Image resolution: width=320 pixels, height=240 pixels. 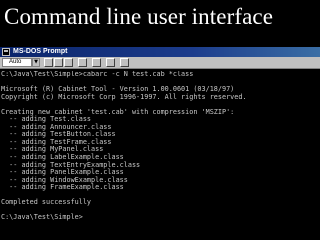 What do you see at coordinates (160, 63) in the screenshot?
I see `toolbar: Auto ▼` at bounding box center [160, 63].